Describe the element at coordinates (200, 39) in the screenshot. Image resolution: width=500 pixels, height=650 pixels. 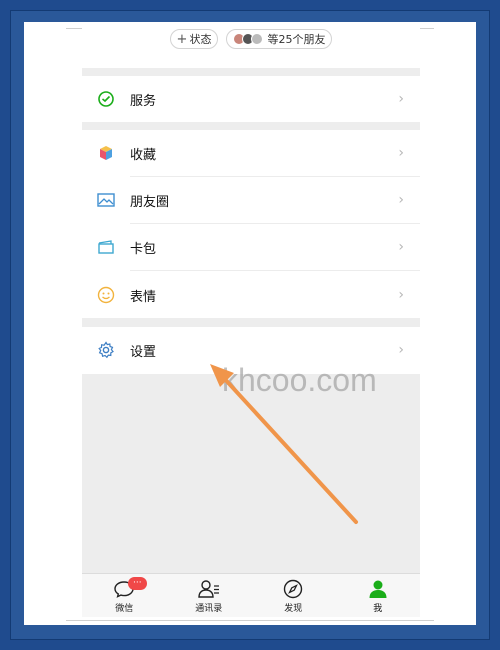
I see `add-status-label: 状态` at that location.